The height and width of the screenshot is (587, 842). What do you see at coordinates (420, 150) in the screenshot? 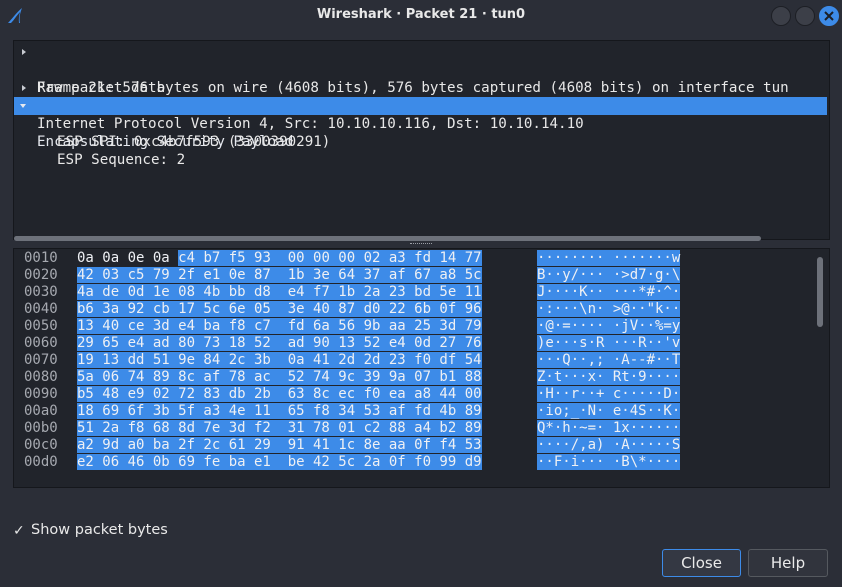
I see `tree-row-esp-sequence: ESP Sequence: 2` at bounding box center [420, 150].